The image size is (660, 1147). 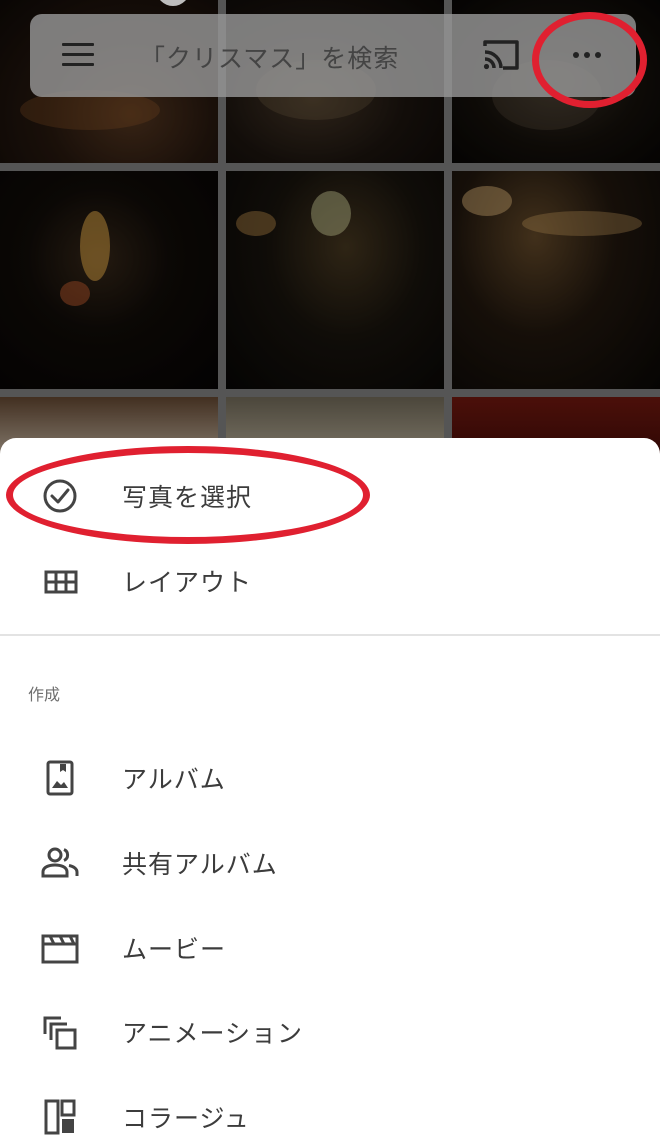 I want to click on menu-item-label: アルバム, so click(x=174, y=779).